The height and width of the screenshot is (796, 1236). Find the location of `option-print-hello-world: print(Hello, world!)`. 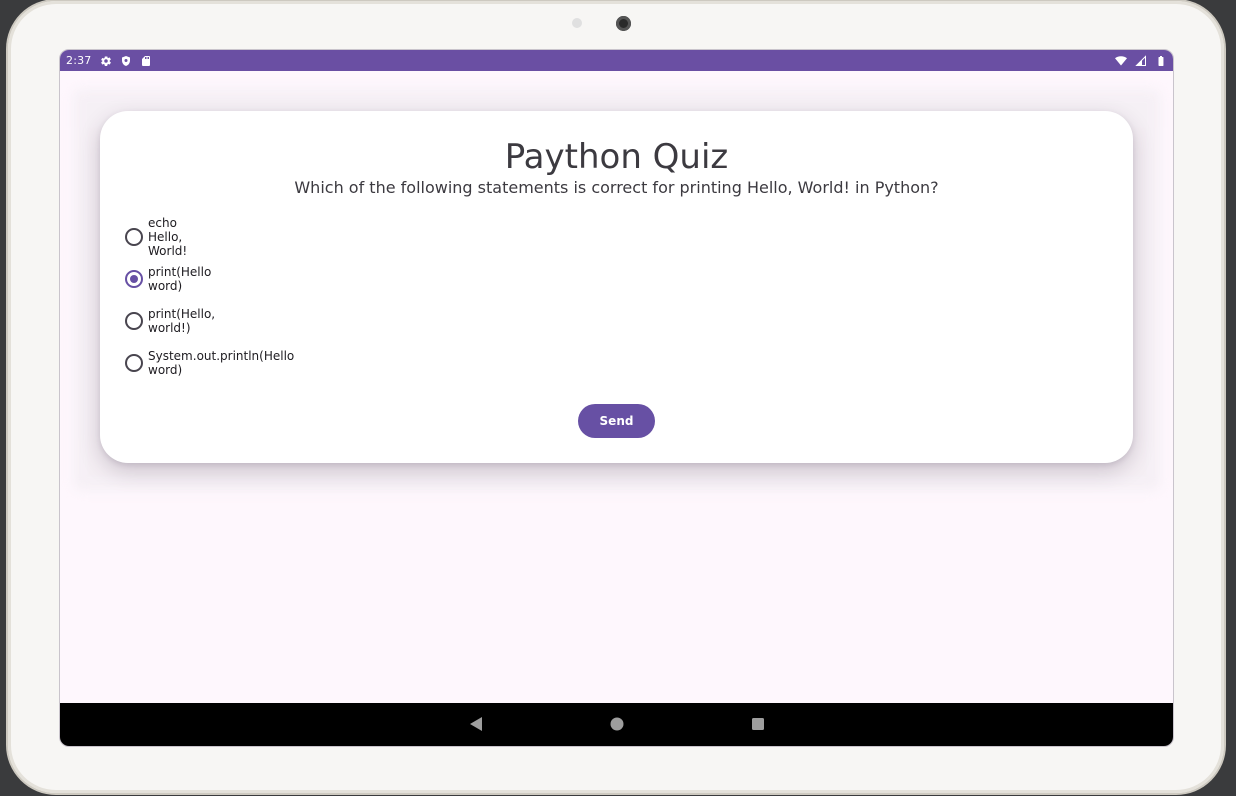

option-print-hello-world: print(Hello, world!) is located at coordinates (170, 321).